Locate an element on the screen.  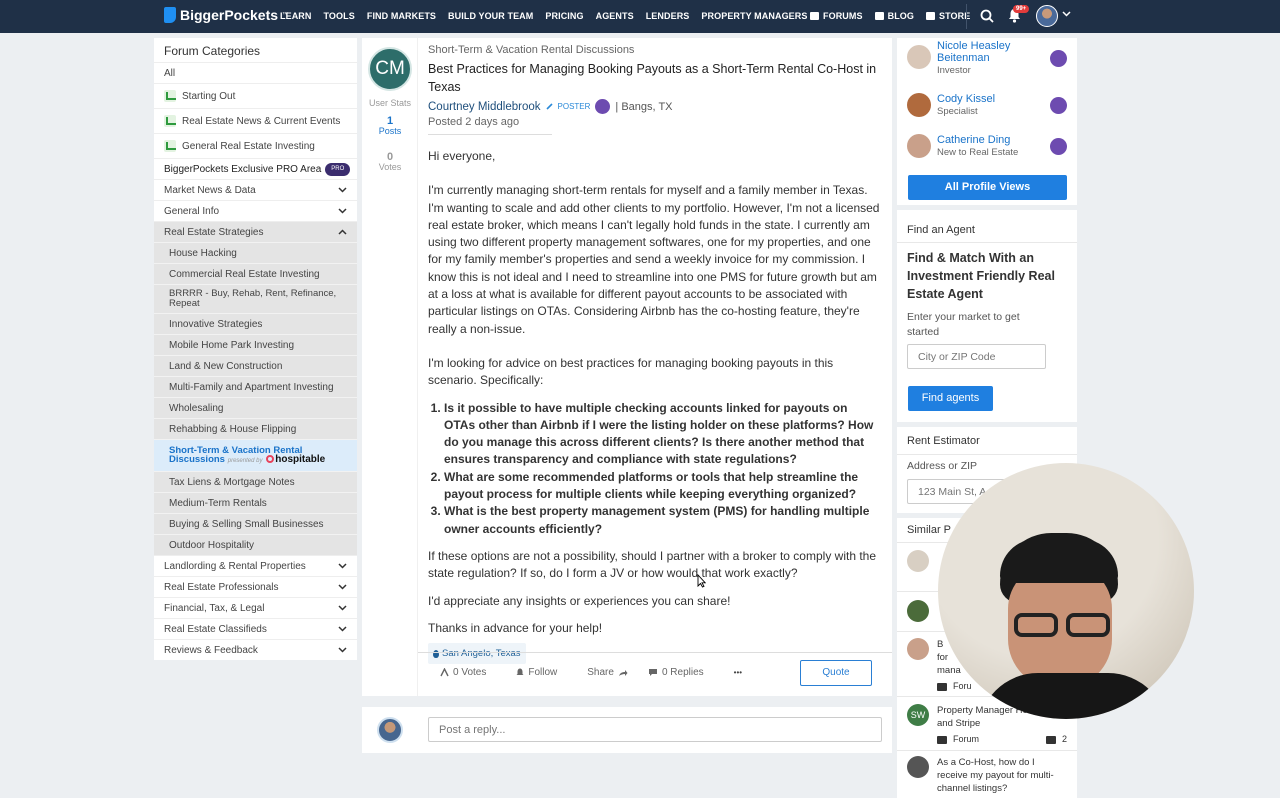
hospitable-logo-icon is located at coordinates (270, 459).